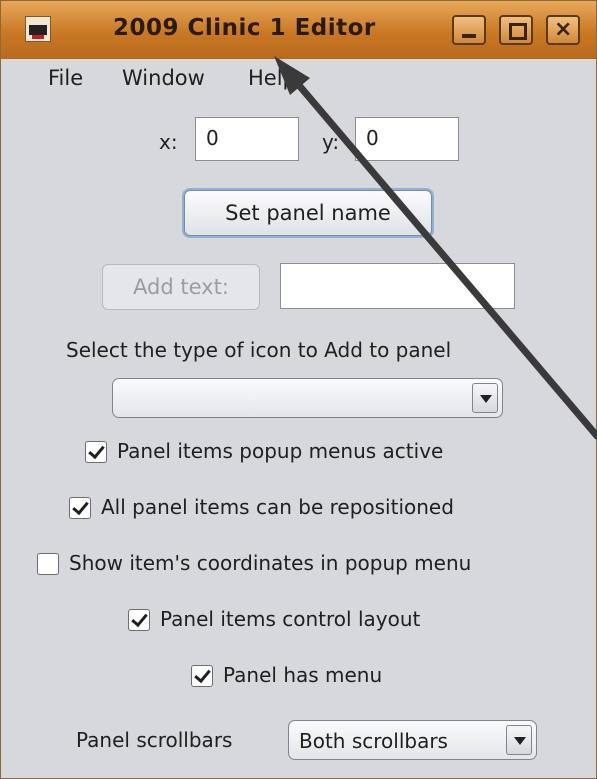 The height and width of the screenshot is (779, 597). I want to click on scrollbars-label: Panel scrollbars, so click(154, 740).